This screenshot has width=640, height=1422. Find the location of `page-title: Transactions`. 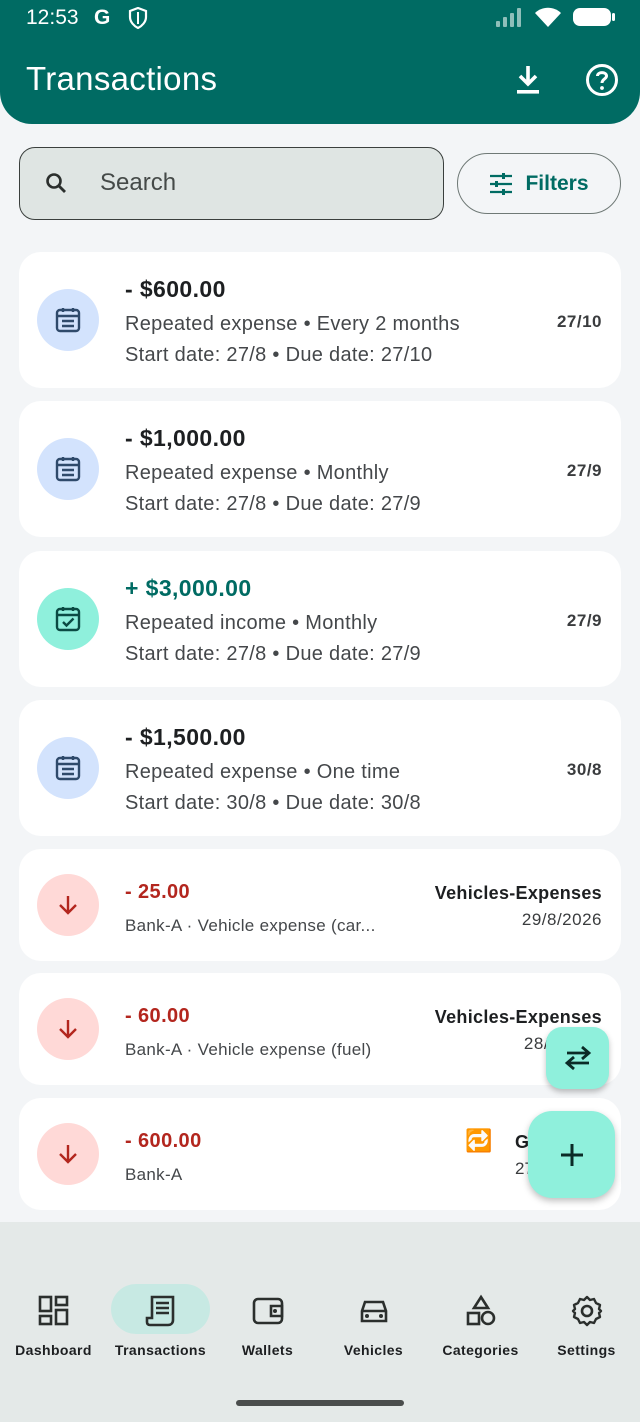

page-title: Transactions is located at coordinates (122, 78).